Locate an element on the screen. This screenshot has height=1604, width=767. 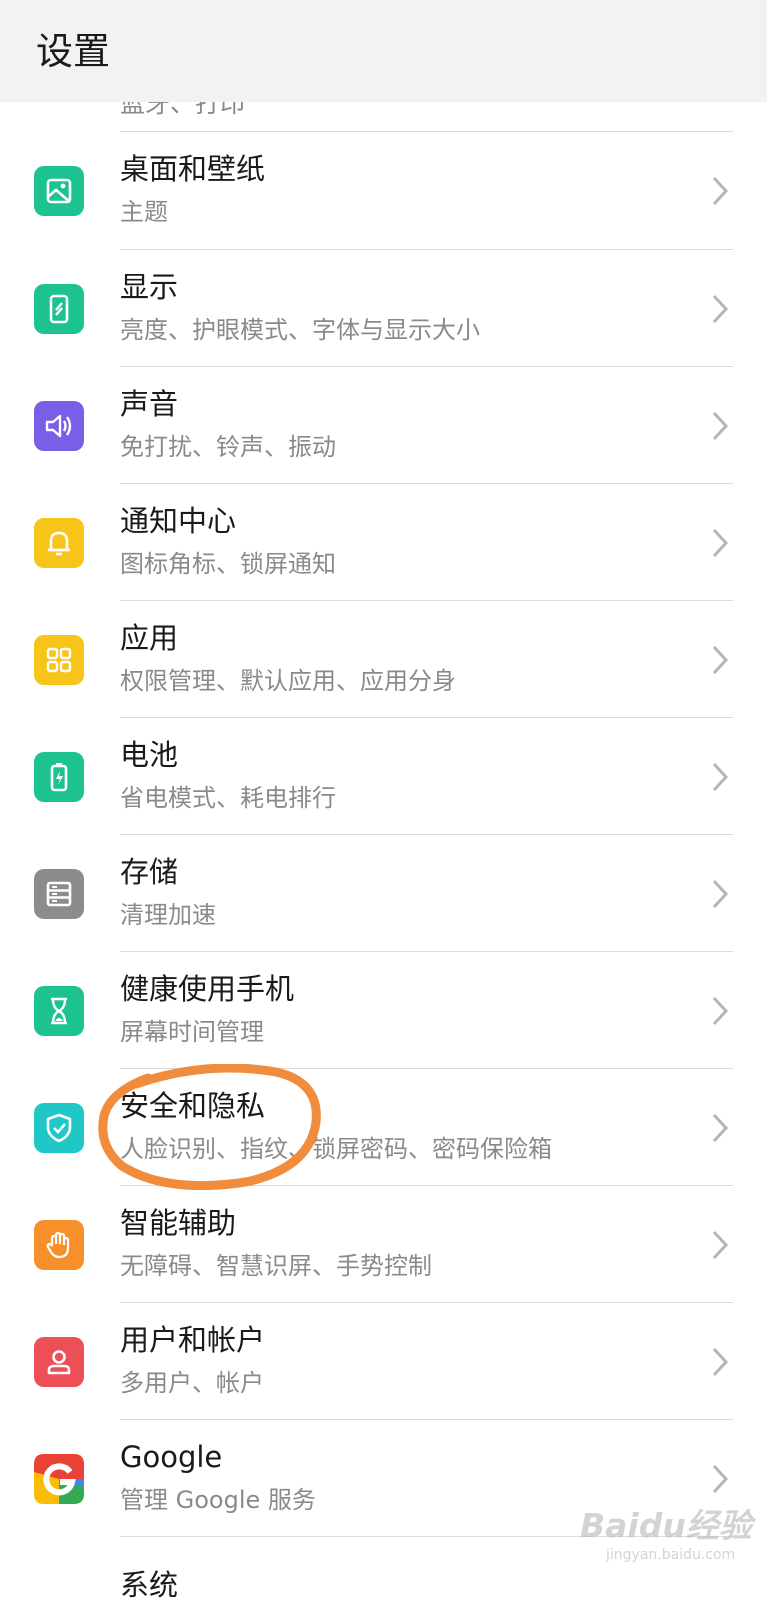
item-title: 智能辅助 is located at coordinates (178, 1223).